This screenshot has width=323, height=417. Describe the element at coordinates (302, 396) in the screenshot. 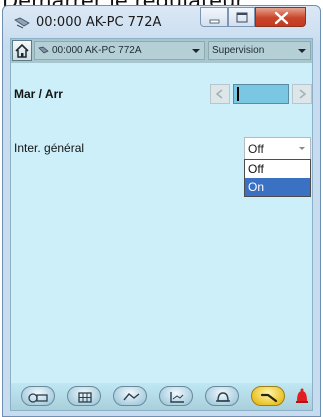

I see `alarm-indicator-icon` at that location.